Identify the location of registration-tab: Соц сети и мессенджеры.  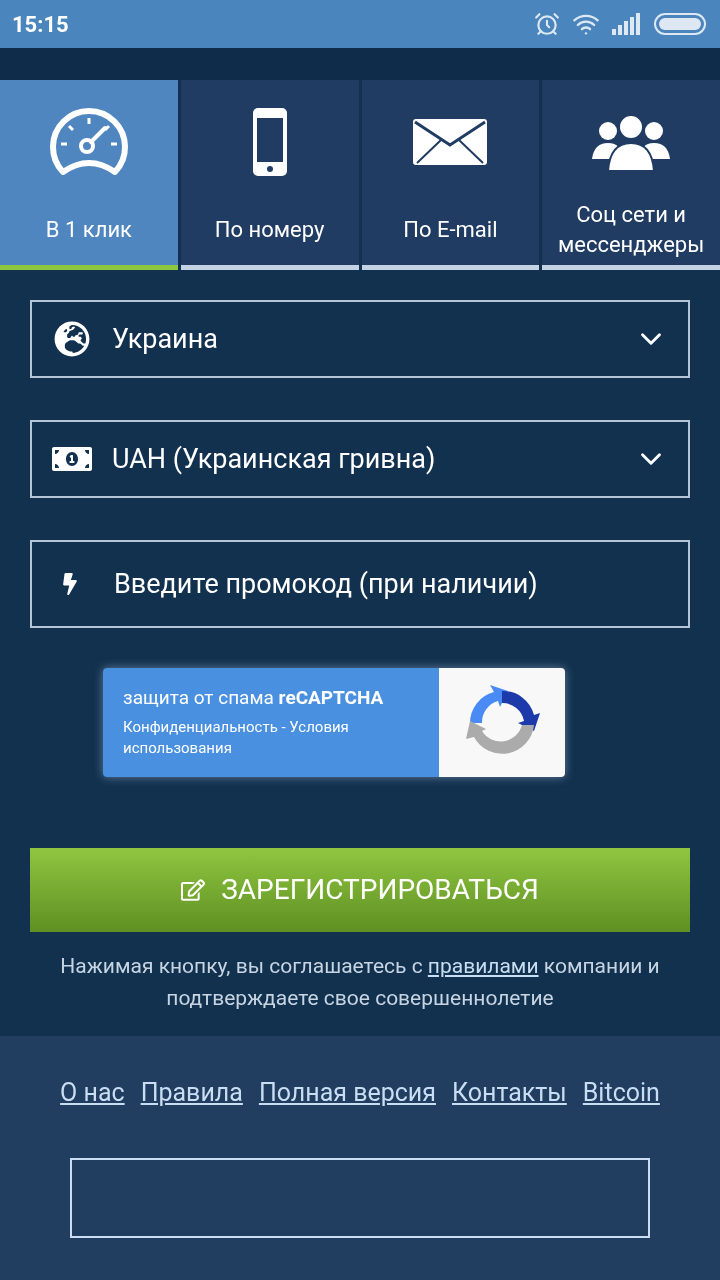
(631, 175).